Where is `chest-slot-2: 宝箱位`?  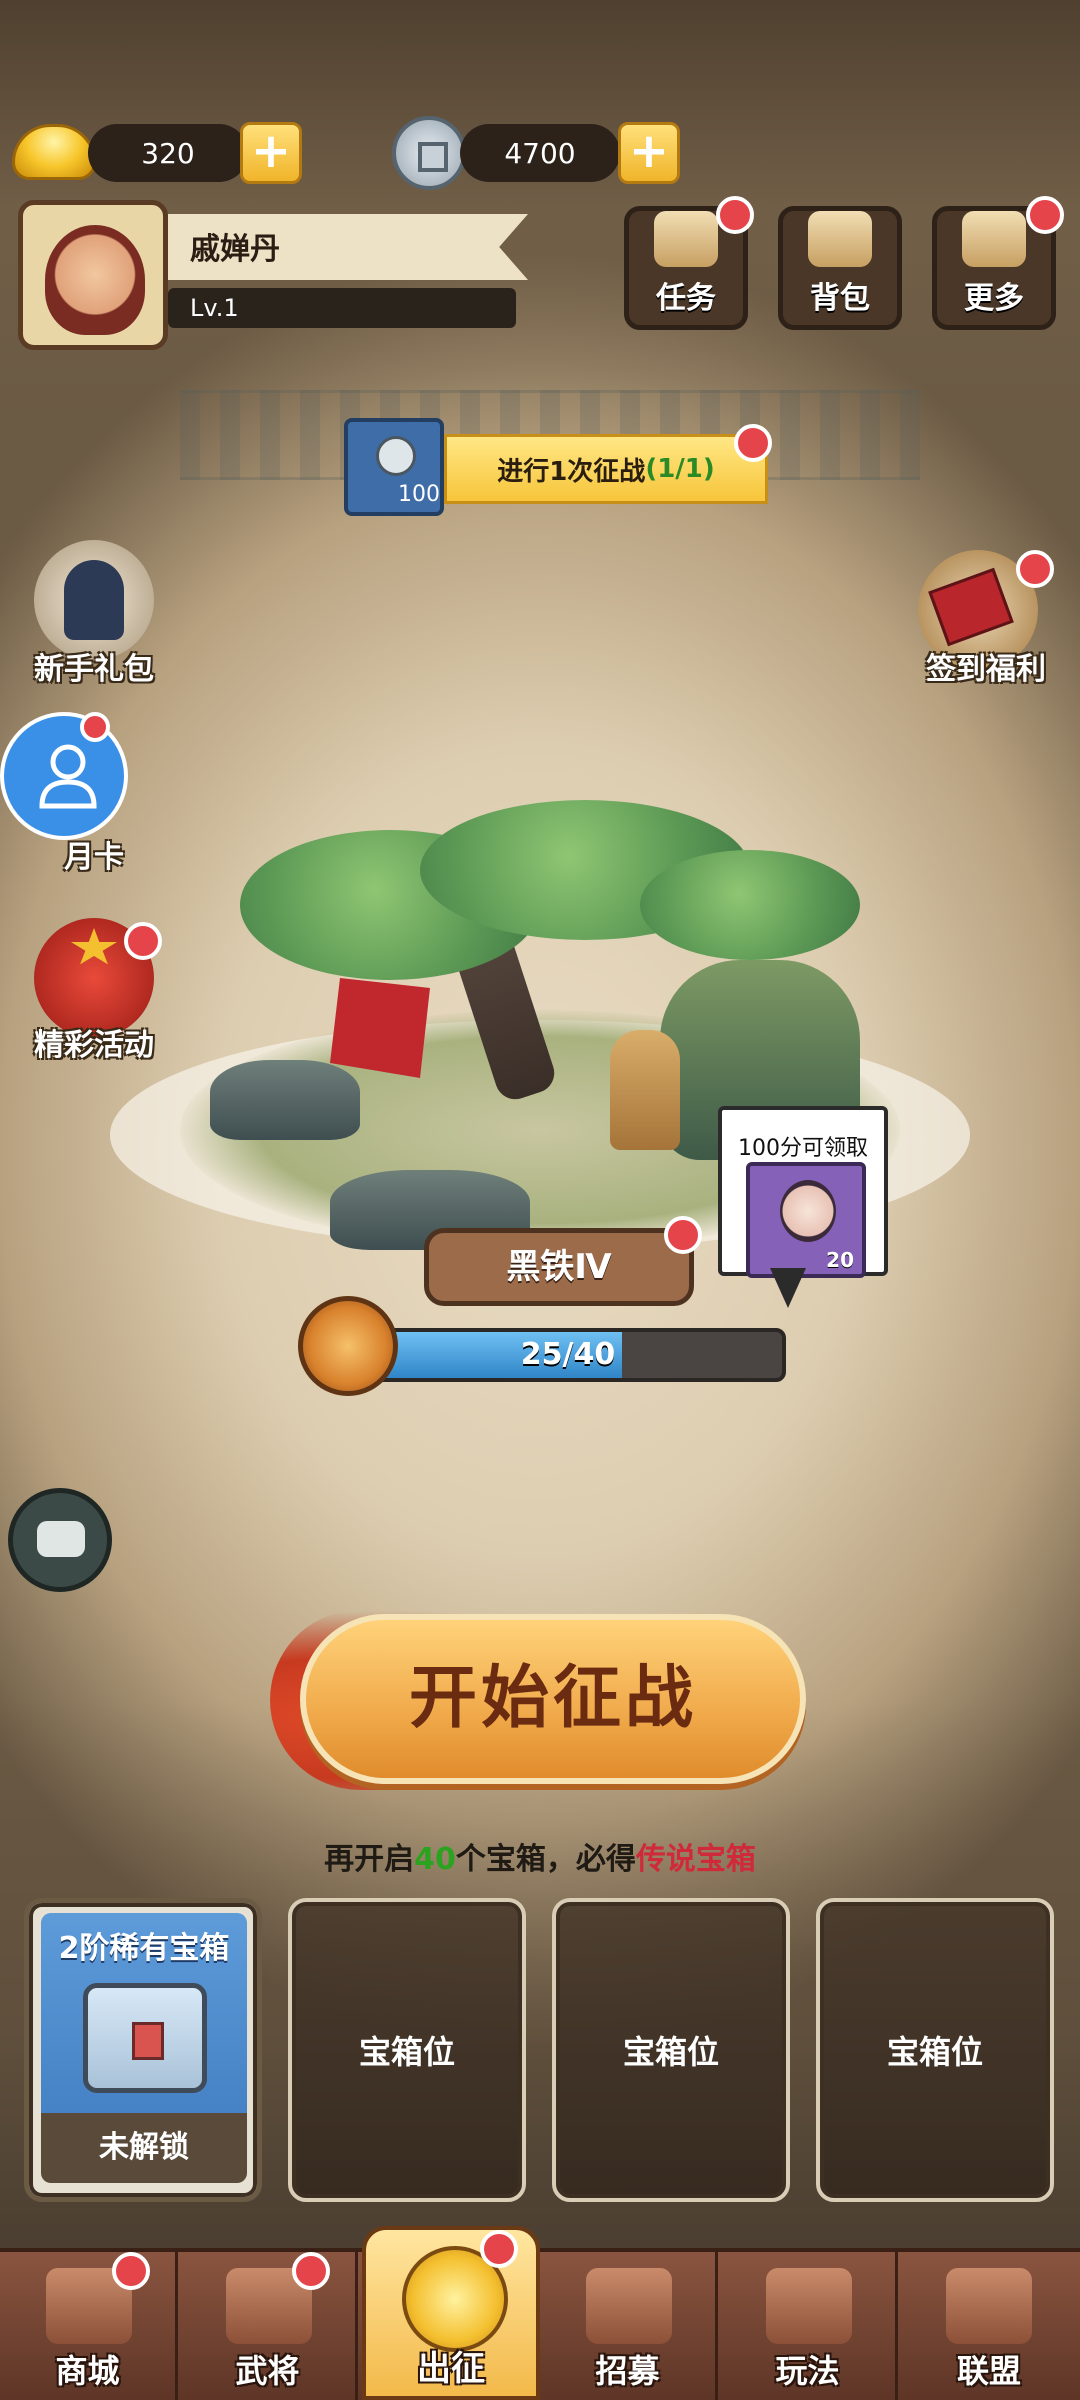 chest-slot-2: 宝箱位 is located at coordinates (407, 2050).